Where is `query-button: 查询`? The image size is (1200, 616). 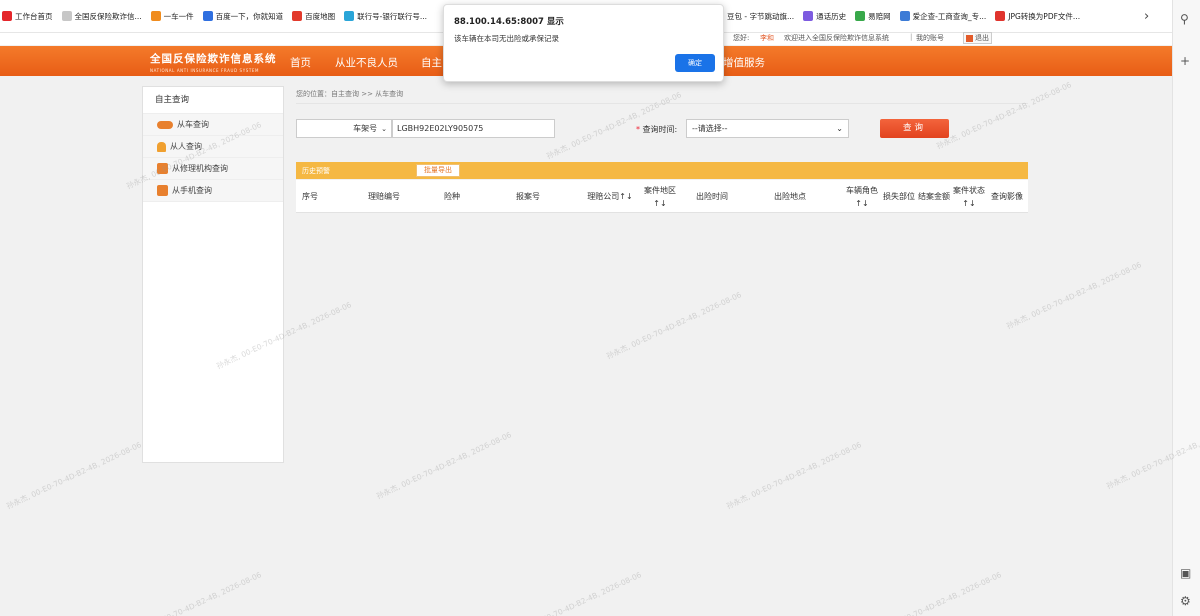
query-button: 查询 is located at coordinates (914, 128).